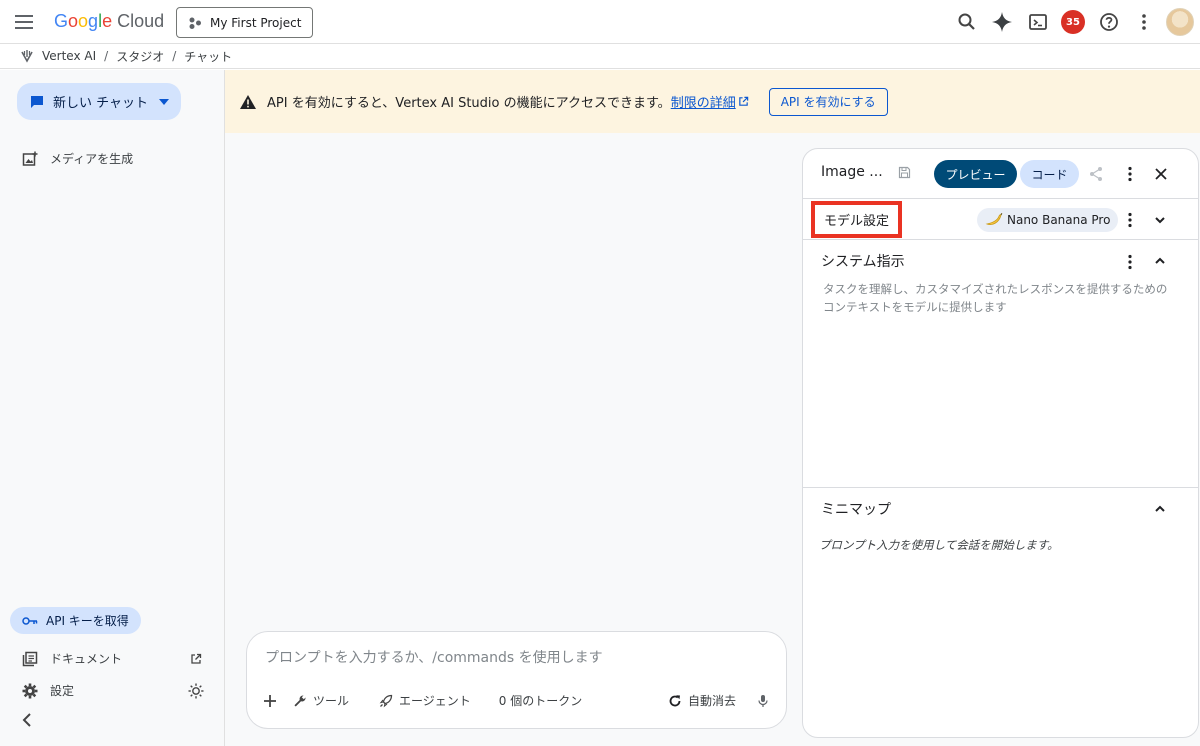 The width and height of the screenshot is (1200, 746). What do you see at coordinates (1002, 22) in the screenshot?
I see `gemini-sparkle-icon` at bounding box center [1002, 22].